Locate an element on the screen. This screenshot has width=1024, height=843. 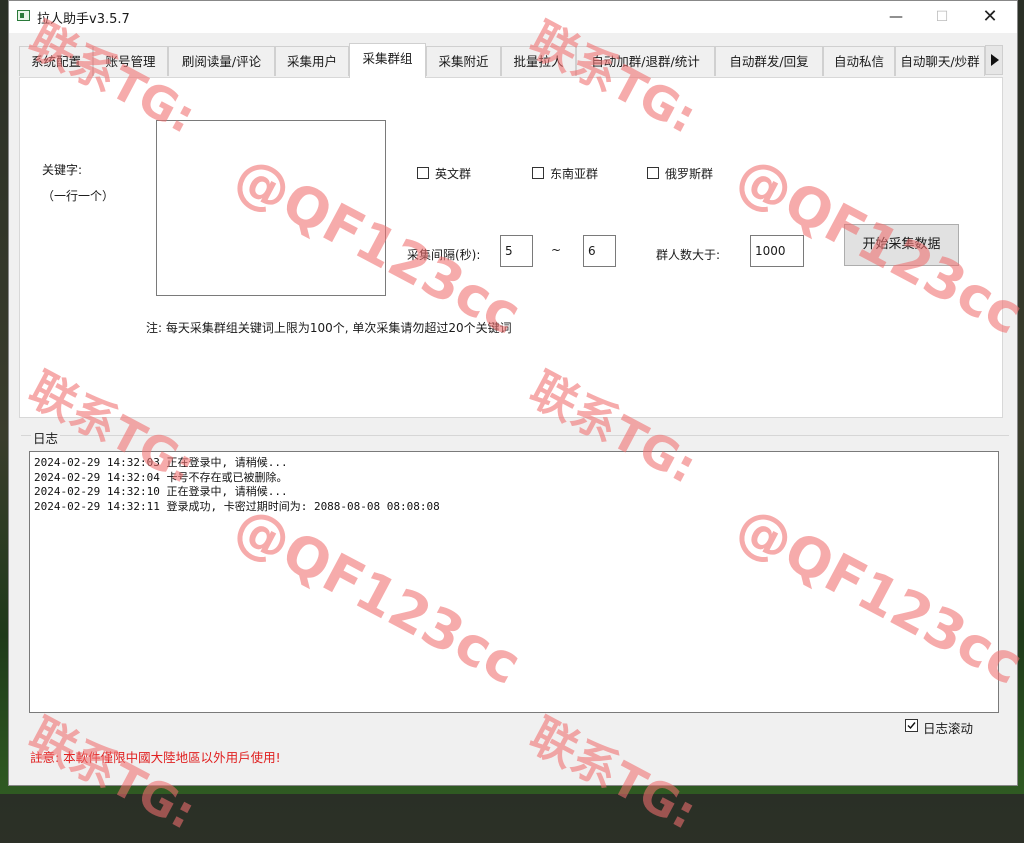
close-button: ✕ is located at coordinates (990, 17).